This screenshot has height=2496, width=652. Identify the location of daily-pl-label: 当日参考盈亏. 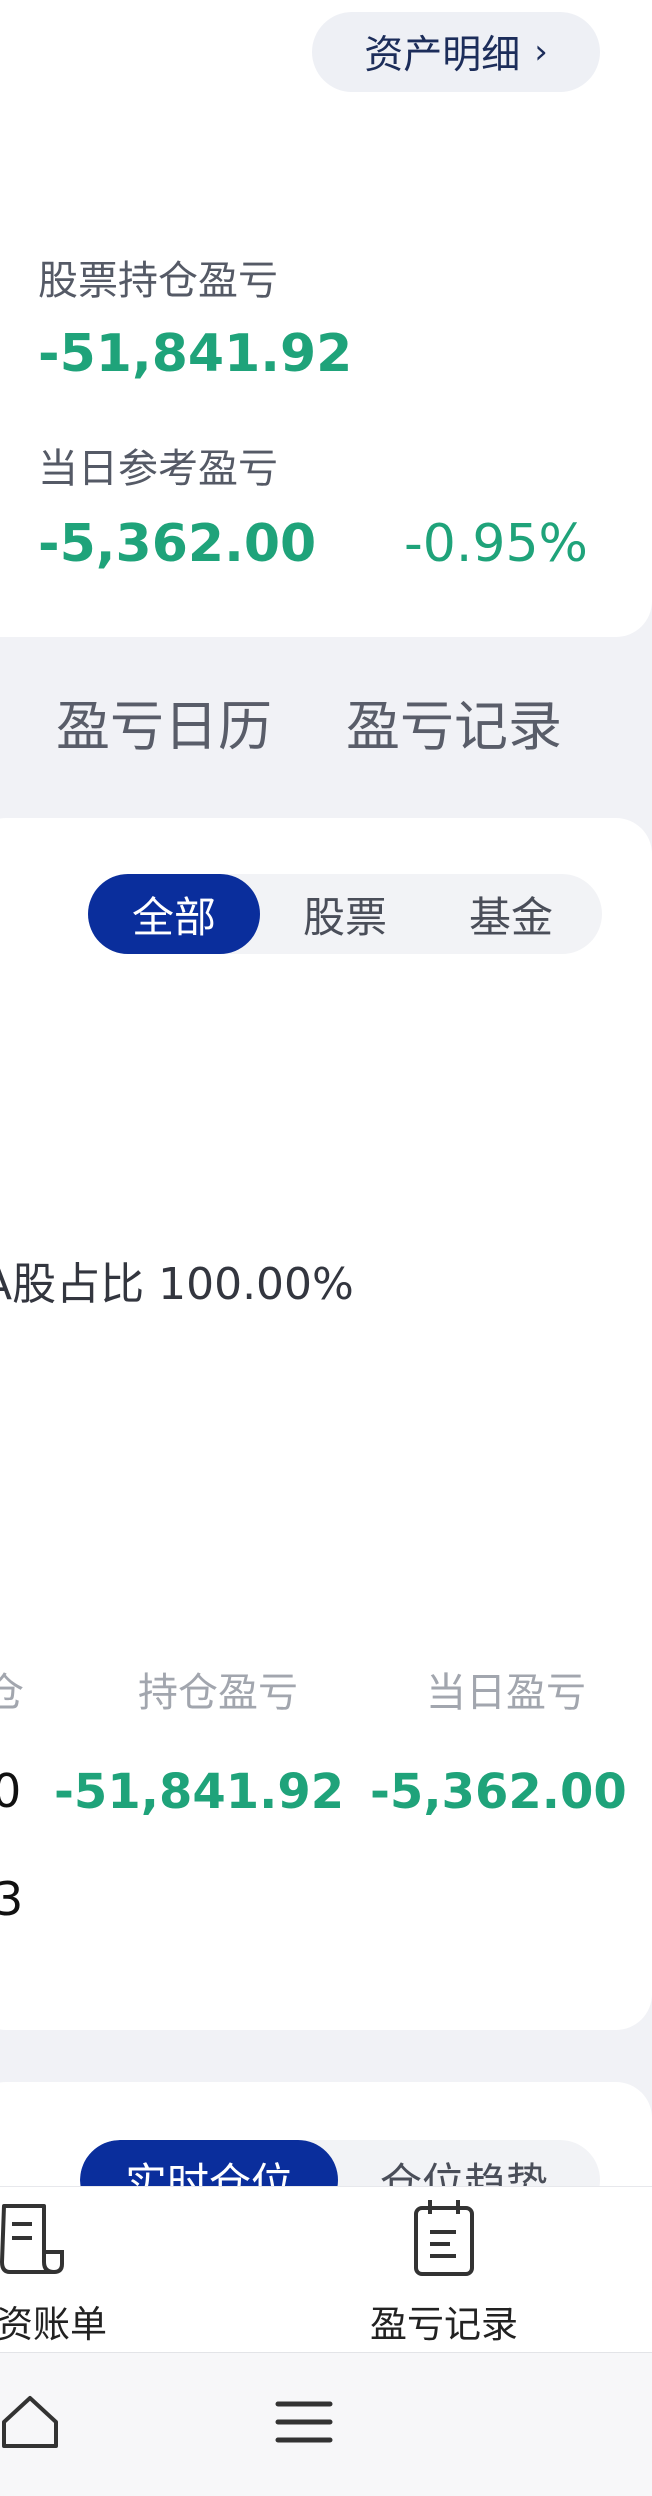
(158, 469).